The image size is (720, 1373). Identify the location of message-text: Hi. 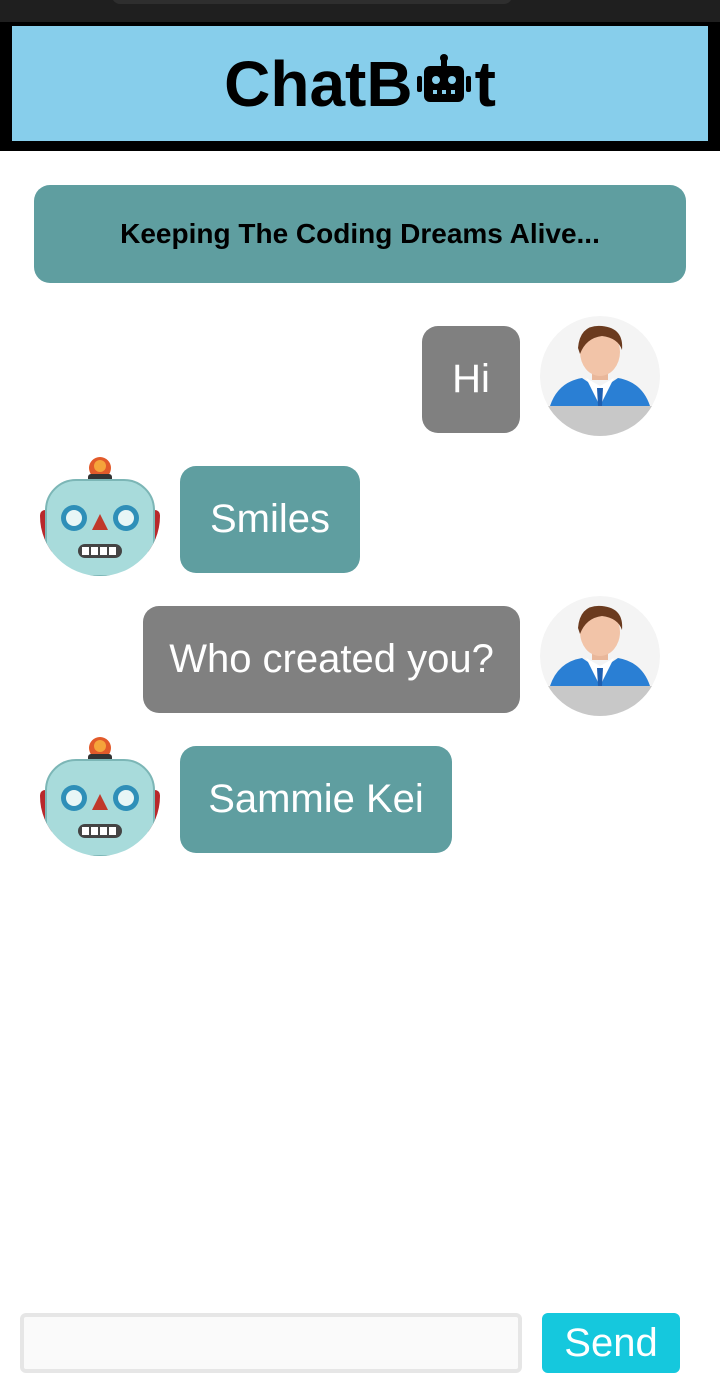
(471, 379).